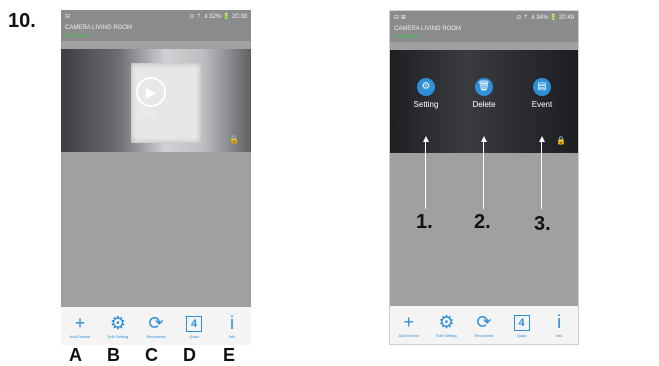 This screenshot has width=659, height=366. I want to click on setting-action: ⚙ Setting, so click(426, 93).